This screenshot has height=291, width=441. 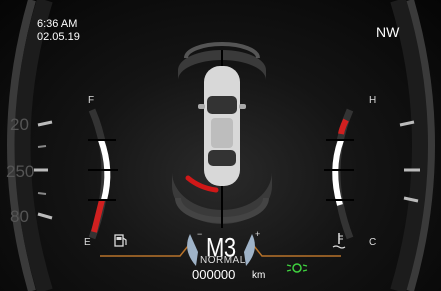 What do you see at coordinates (200, 234) in the screenshot?
I see `downshift-label: −` at bounding box center [200, 234].